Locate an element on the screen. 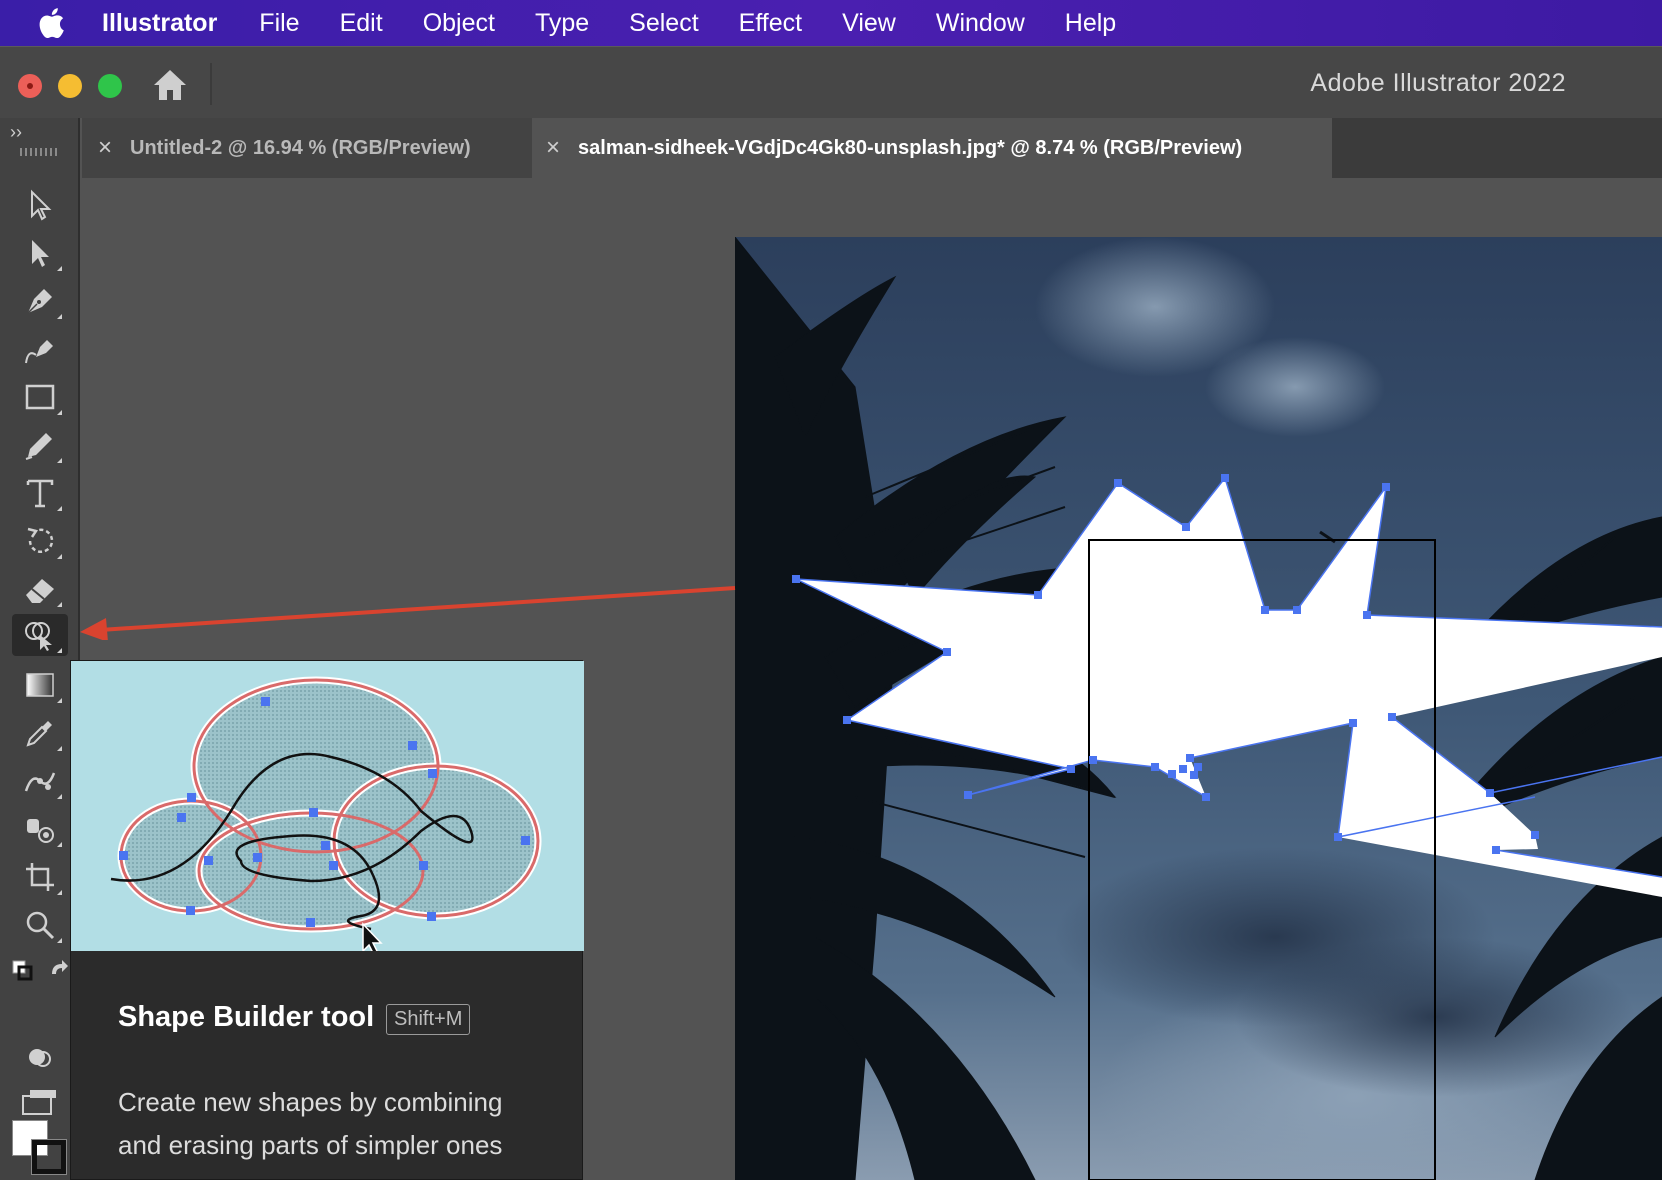 This screenshot has width=1662, height=1180. stroke-color-swatch is located at coordinates (49, 1157).